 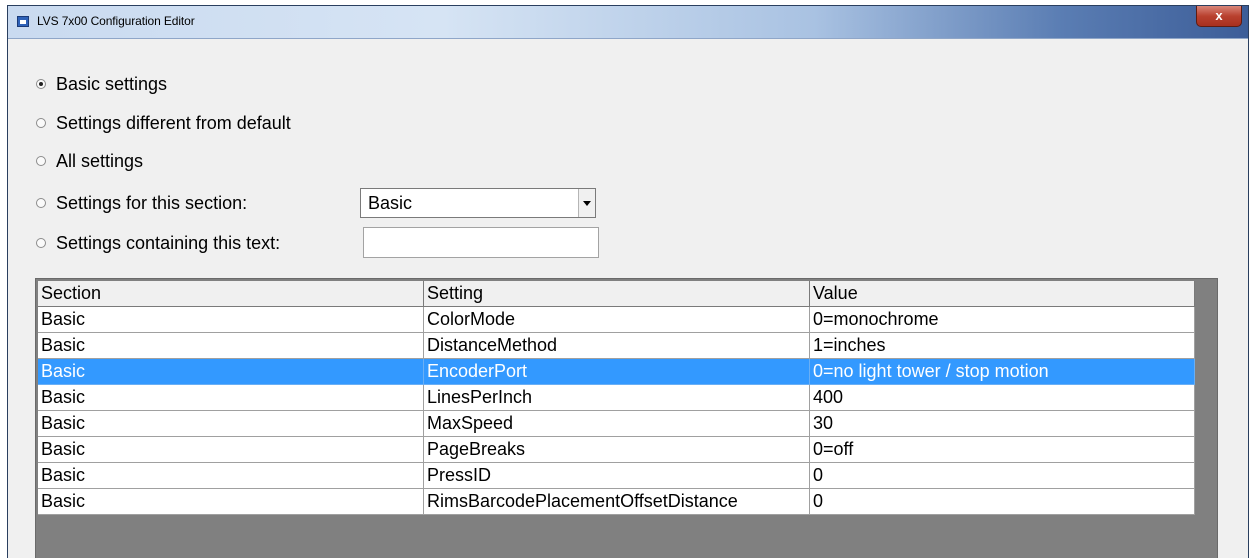 I want to click on column-header-section: Section, so click(x=231, y=294).